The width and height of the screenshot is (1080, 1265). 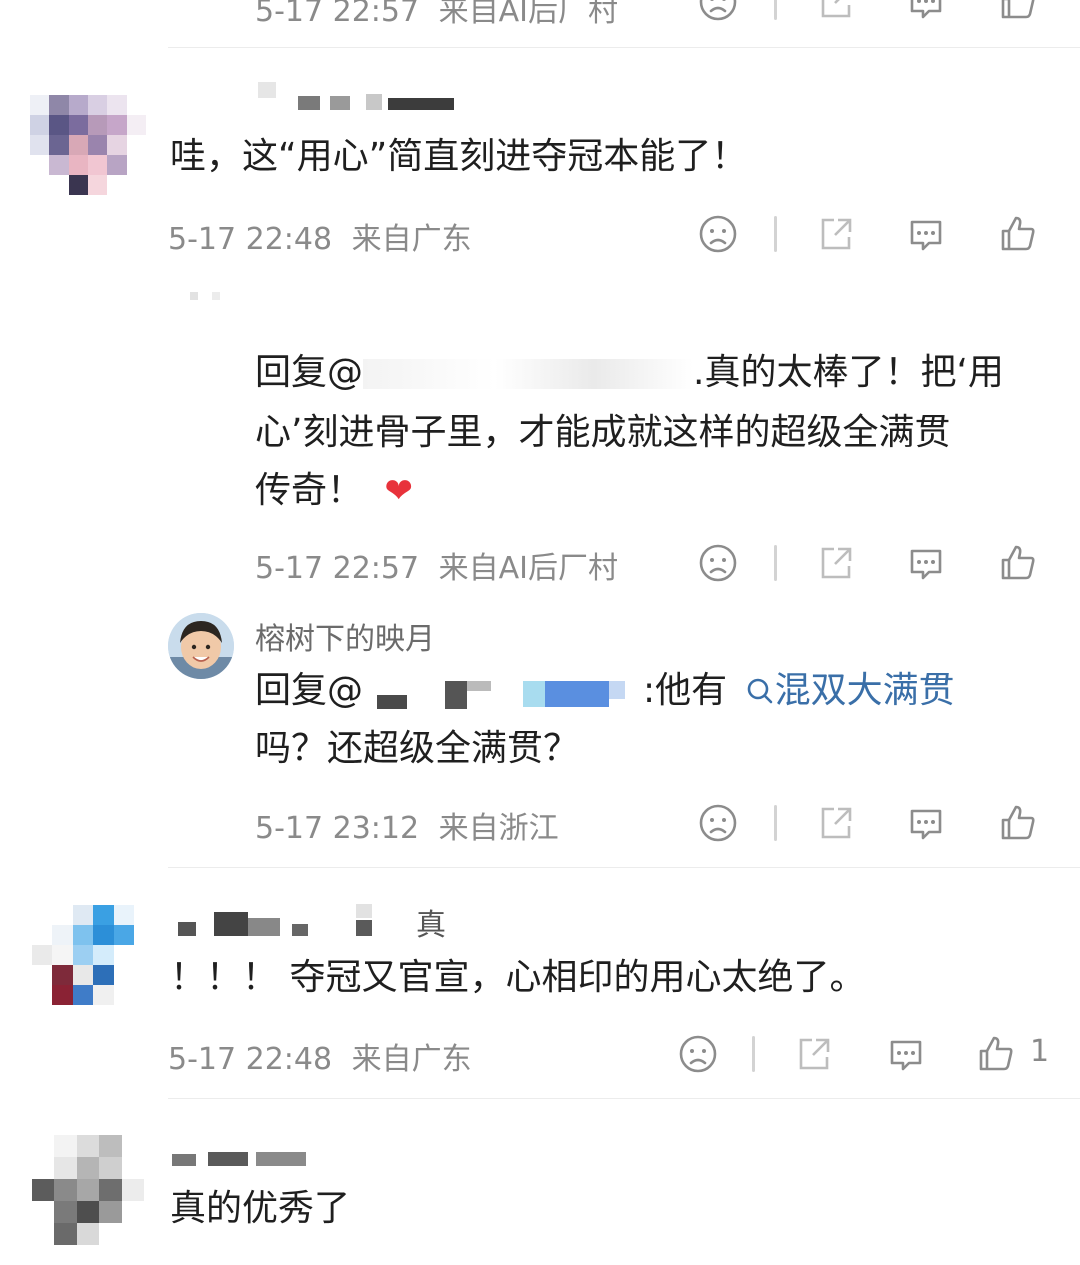 I want to click on search-icon, so click(x=760, y=685).